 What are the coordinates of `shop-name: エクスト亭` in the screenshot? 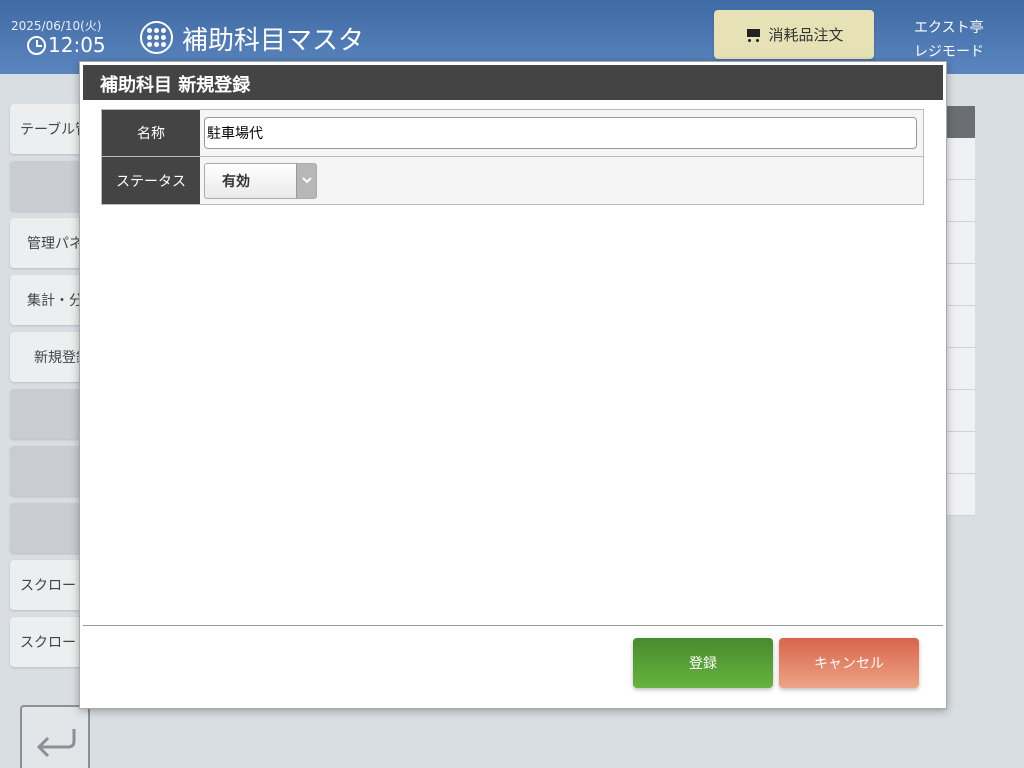 It's located at (949, 28).